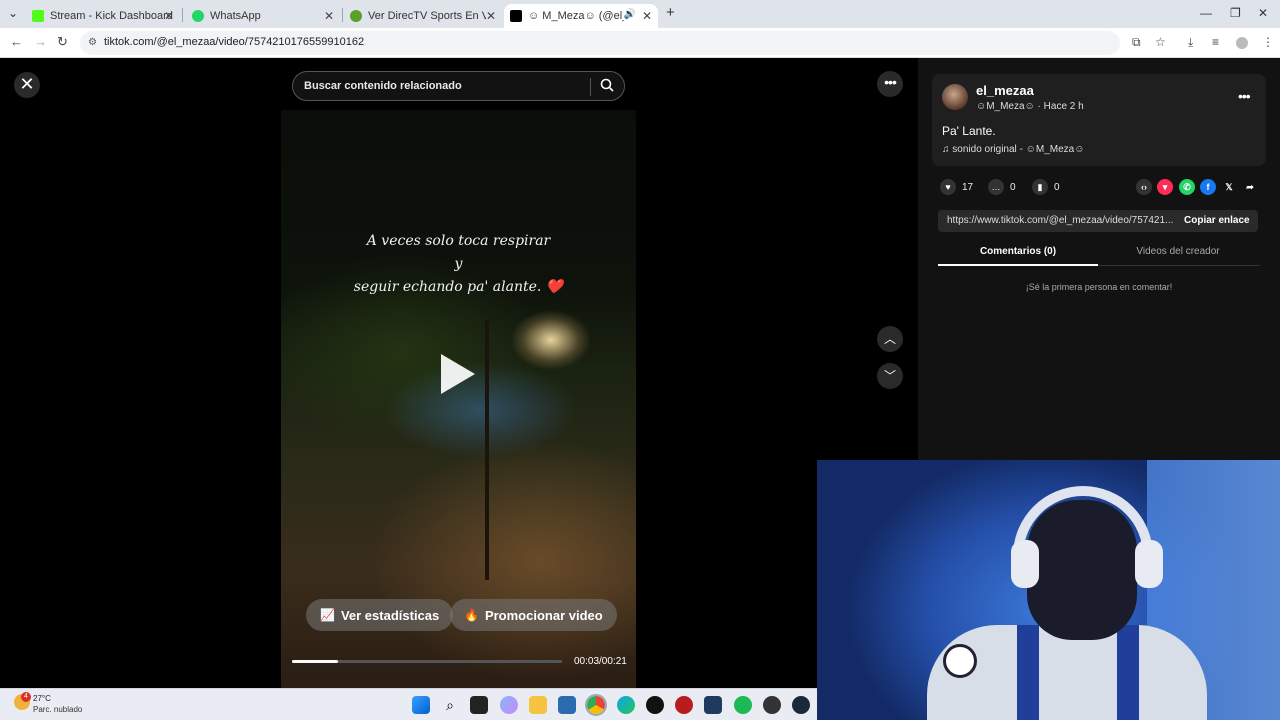 The width and height of the screenshot is (1280, 720). Describe the element at coordinates (62, 42) in the screenshot. I see `reload-icon: ↻` at that location.